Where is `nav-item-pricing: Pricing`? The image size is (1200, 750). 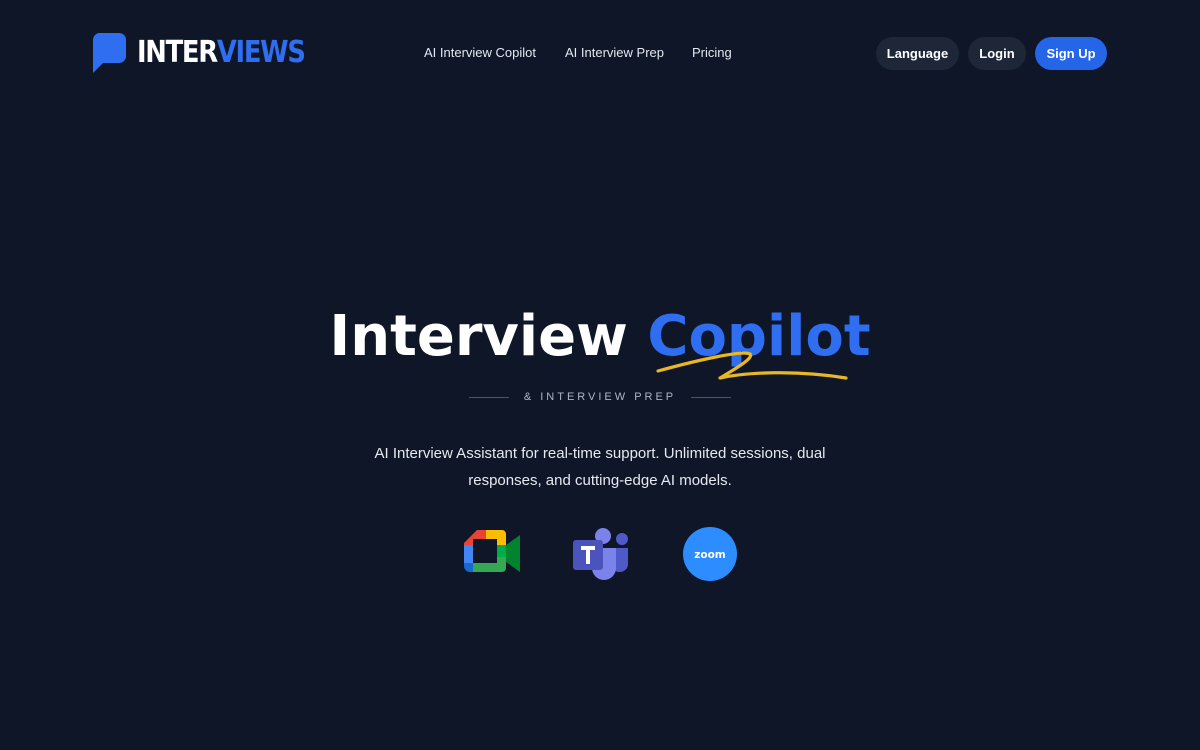
nav-item-pricing: Pricing is located at coordinates (712, 53).